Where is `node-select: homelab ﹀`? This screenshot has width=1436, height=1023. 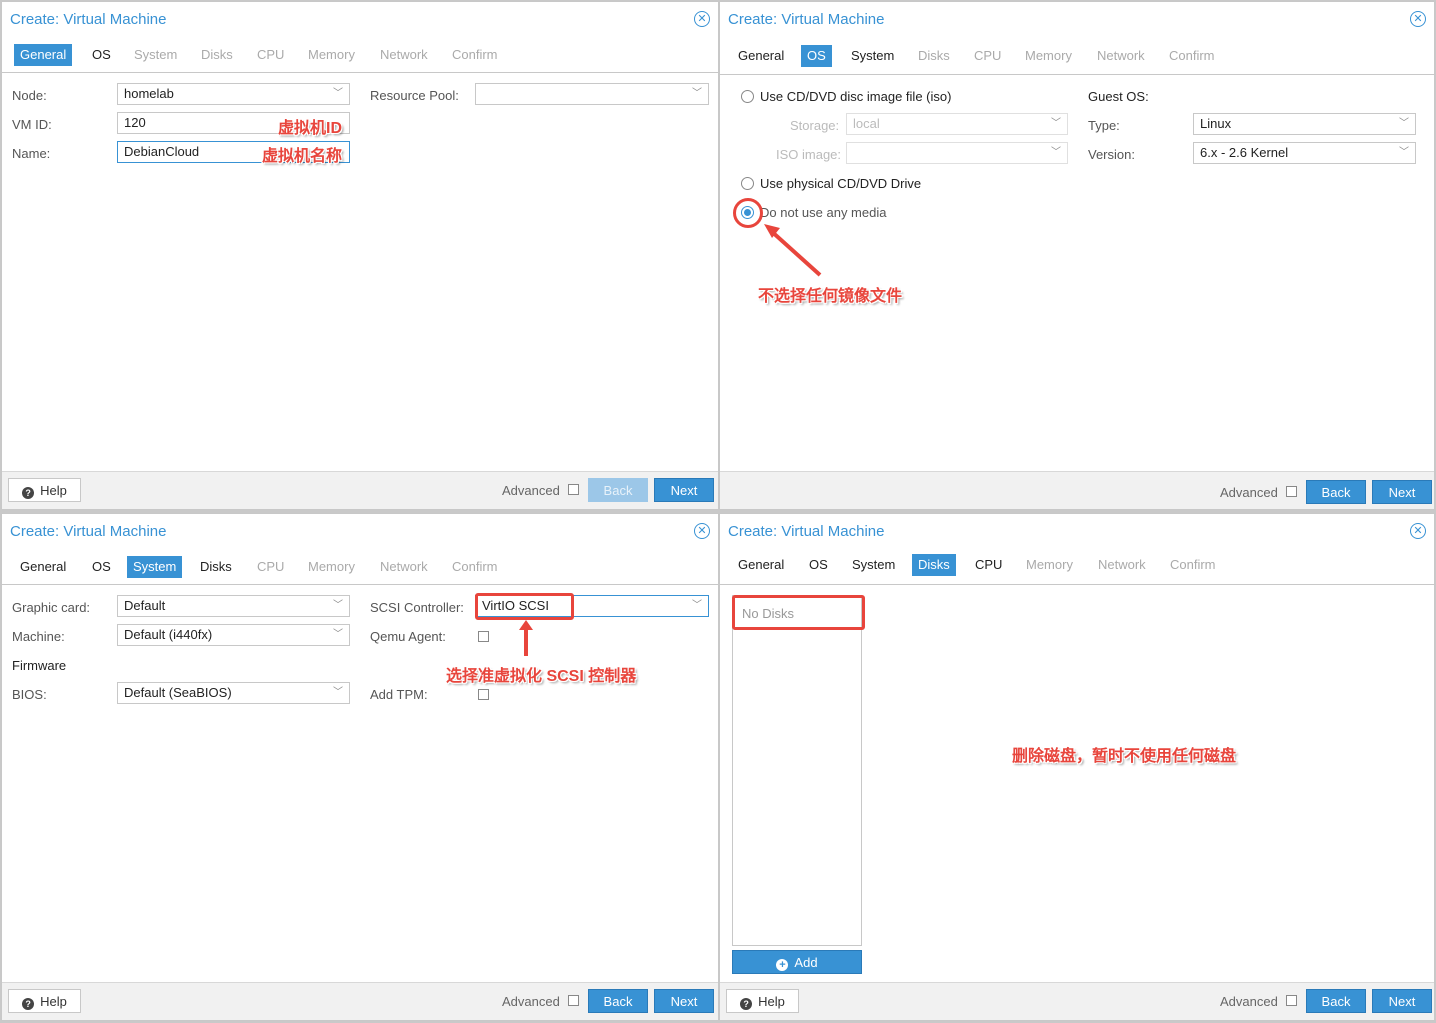
node-select: homelab ﹀ is located at coordinates (233, 94).